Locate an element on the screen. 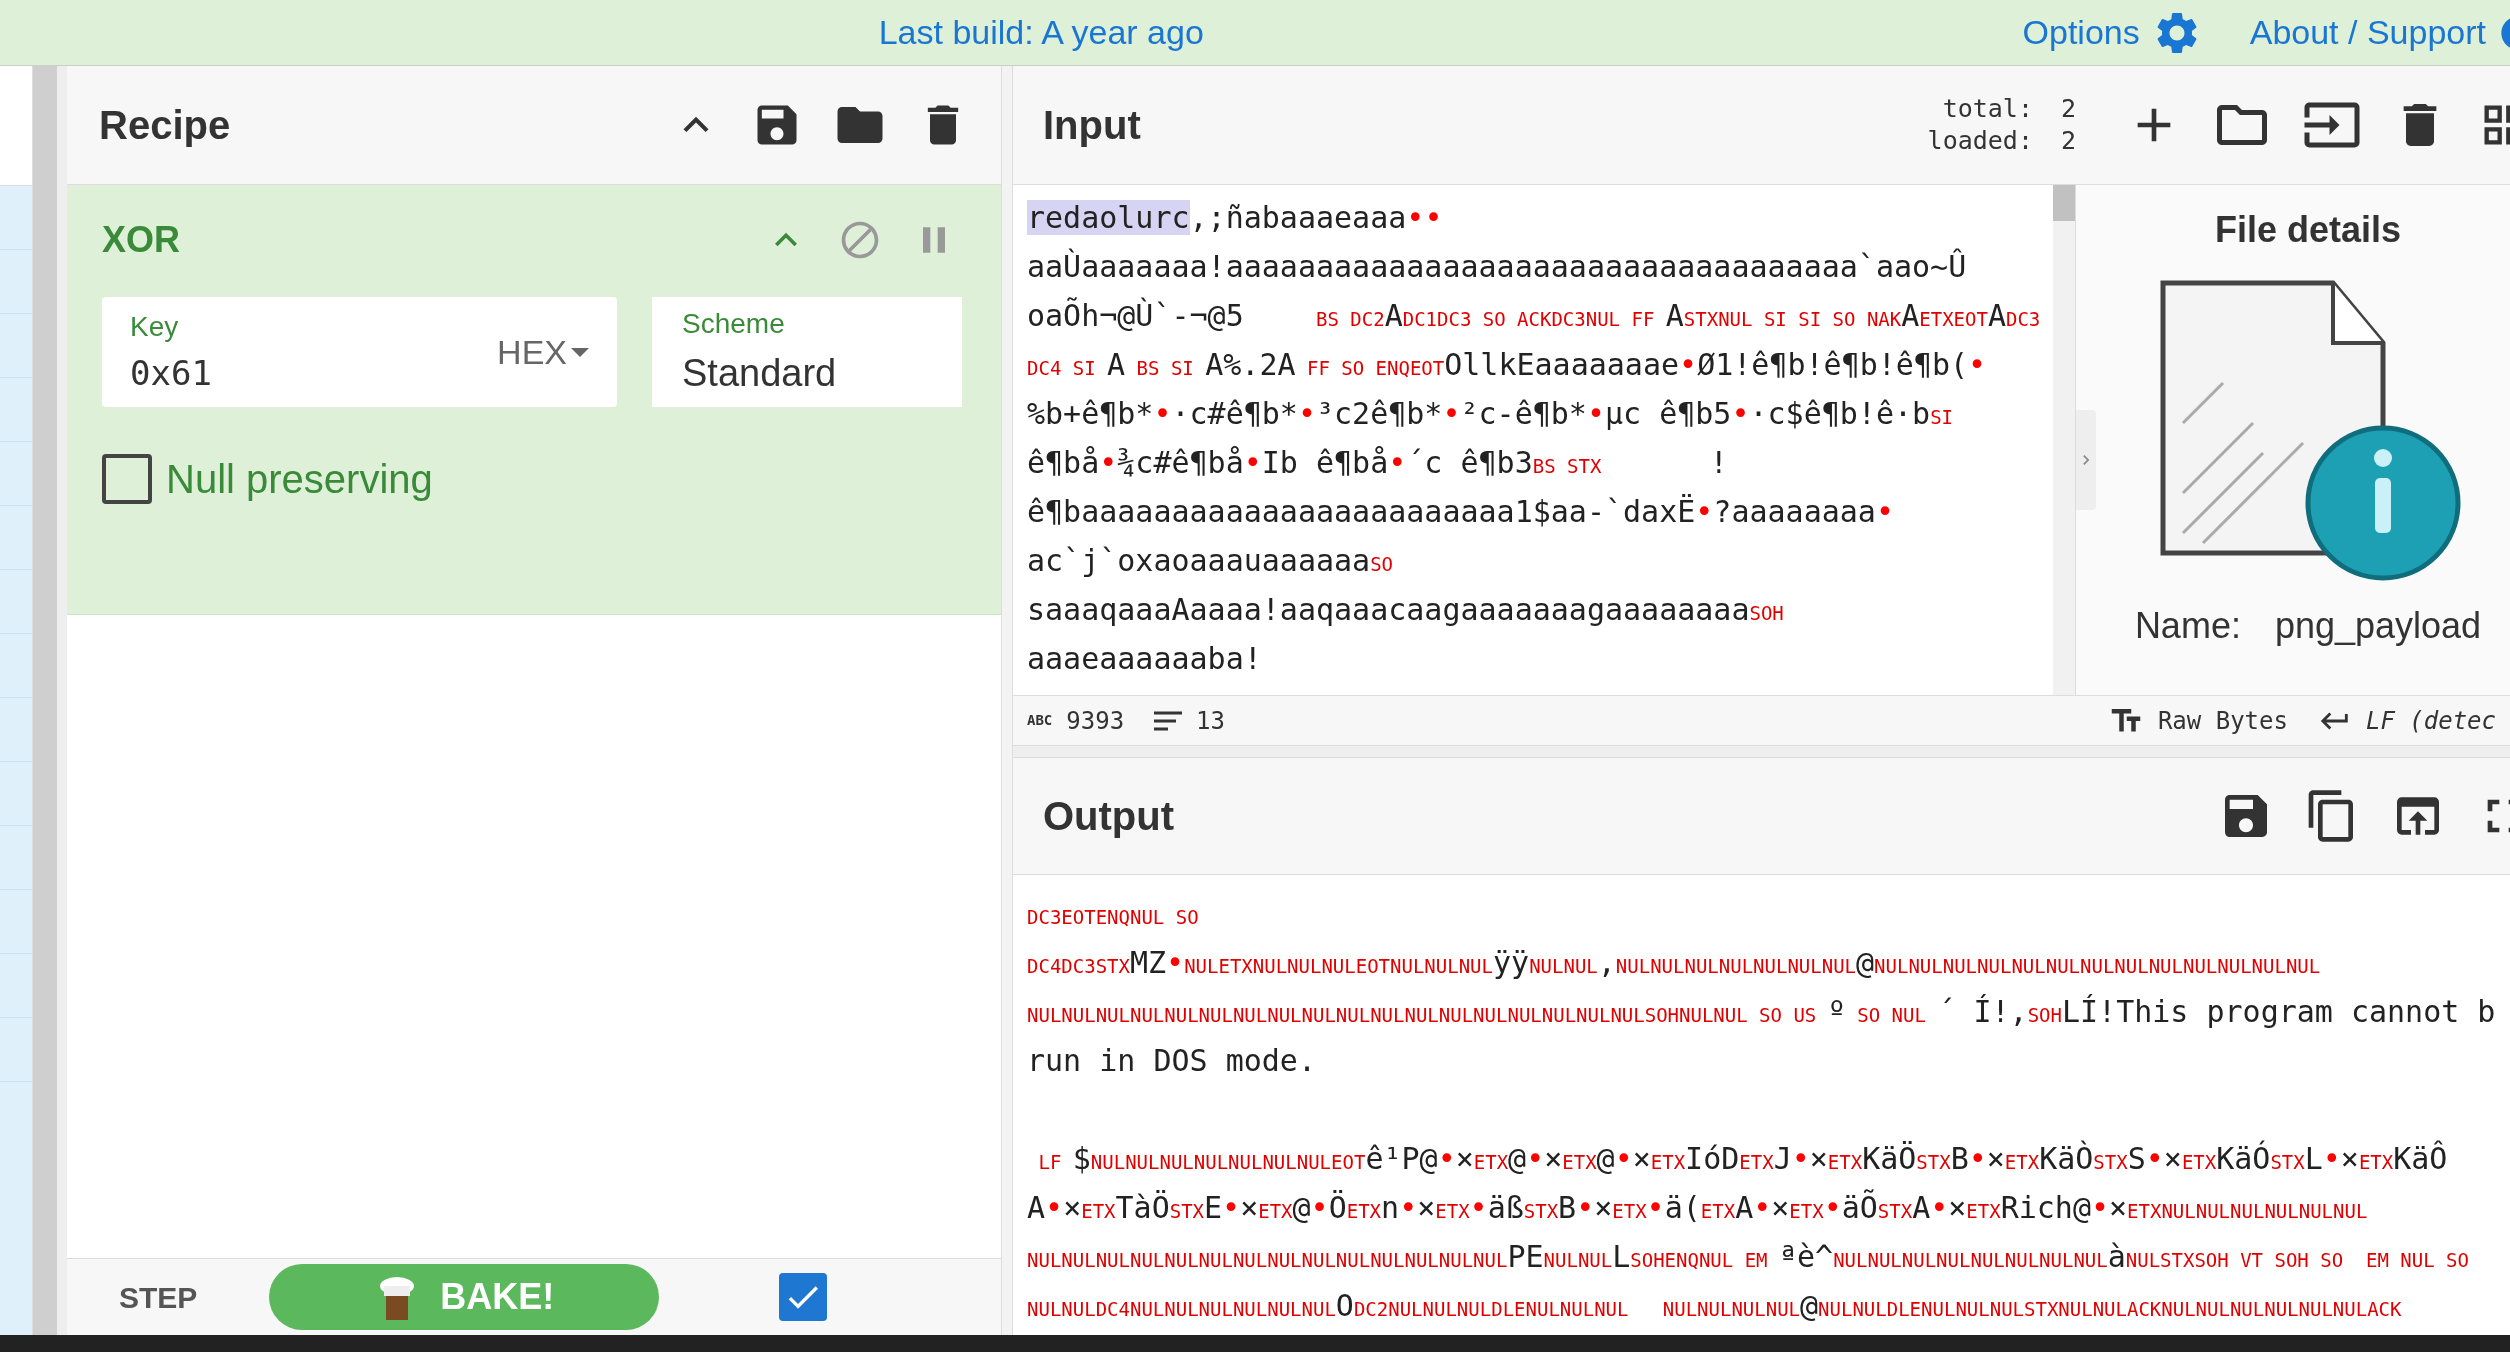 This screenshot has width=2510, height=1352. step-button: STEP is located at coordinates (158, 1297).